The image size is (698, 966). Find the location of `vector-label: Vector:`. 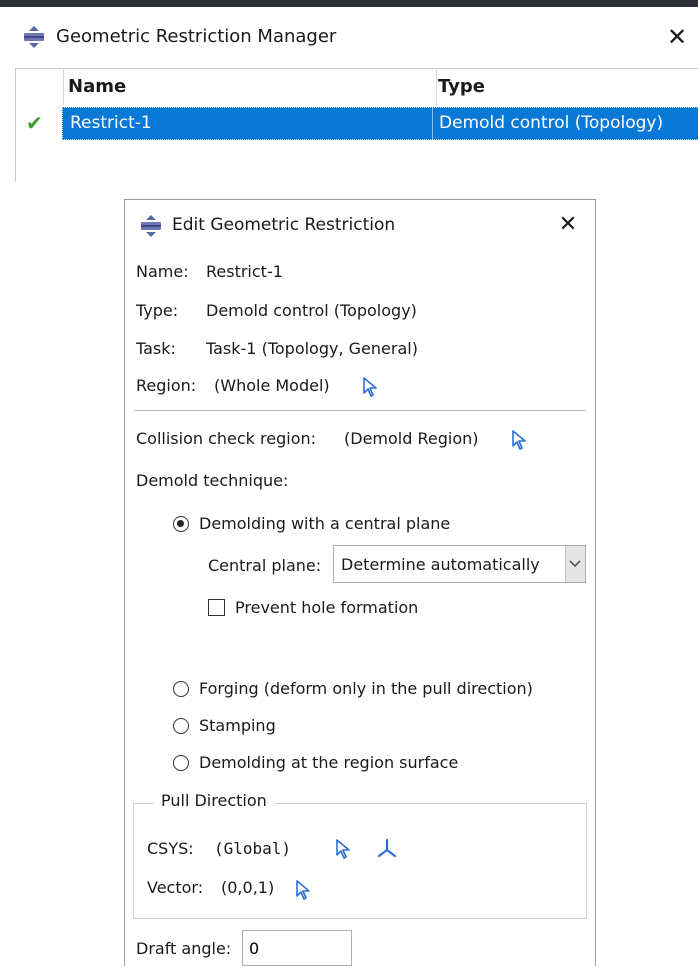

vector-label: Vector: is located at coordinates (175, 887).